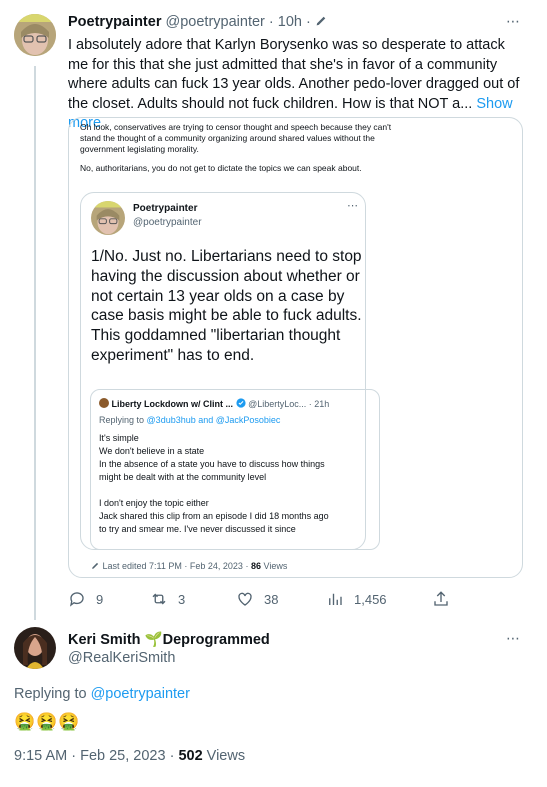 The image size is (547, 787). I want to click on inner-avatar-image, so click(108, 218).